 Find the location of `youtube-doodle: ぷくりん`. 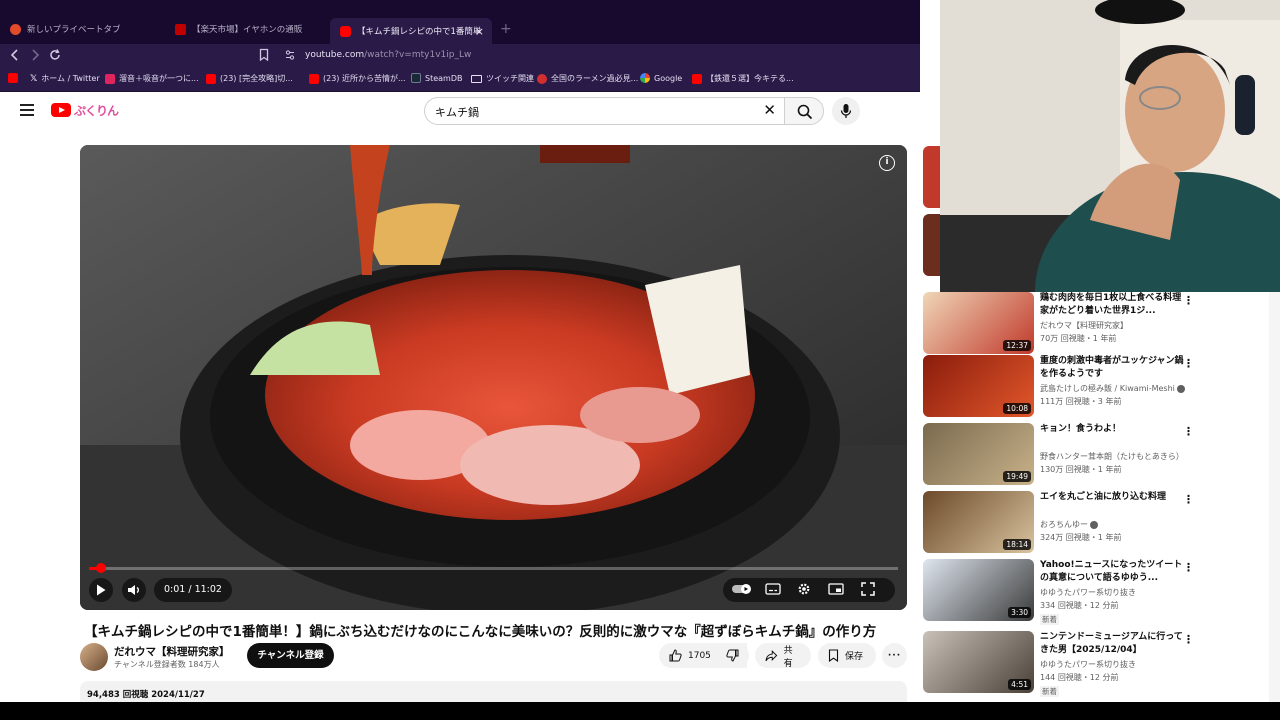

youtube-doodle: ぷくりん is located at coordinates (96, 110).